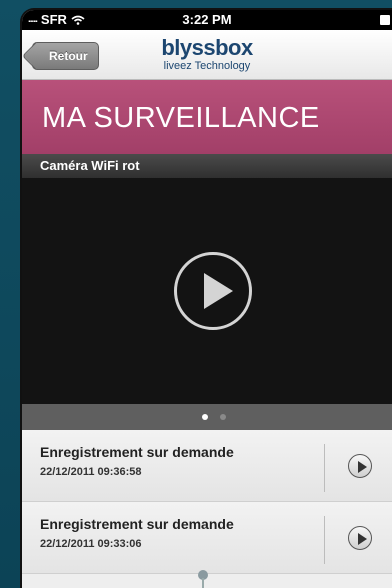 The image size is (392, 588). What do you see at coordinates (181, 118) in the screenshot?
I see `page-title: MA SURVEILLANCE` at bounding box center [181, 118].